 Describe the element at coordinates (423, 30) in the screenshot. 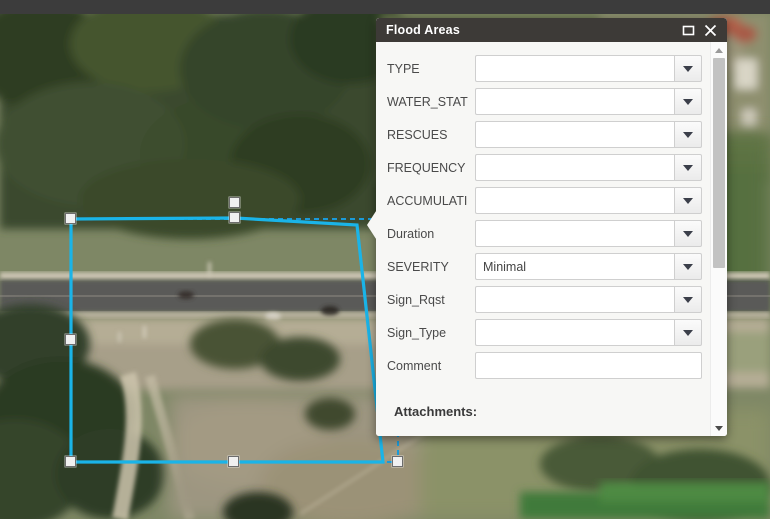

I see `popup-title: Flood Areas` at that location.